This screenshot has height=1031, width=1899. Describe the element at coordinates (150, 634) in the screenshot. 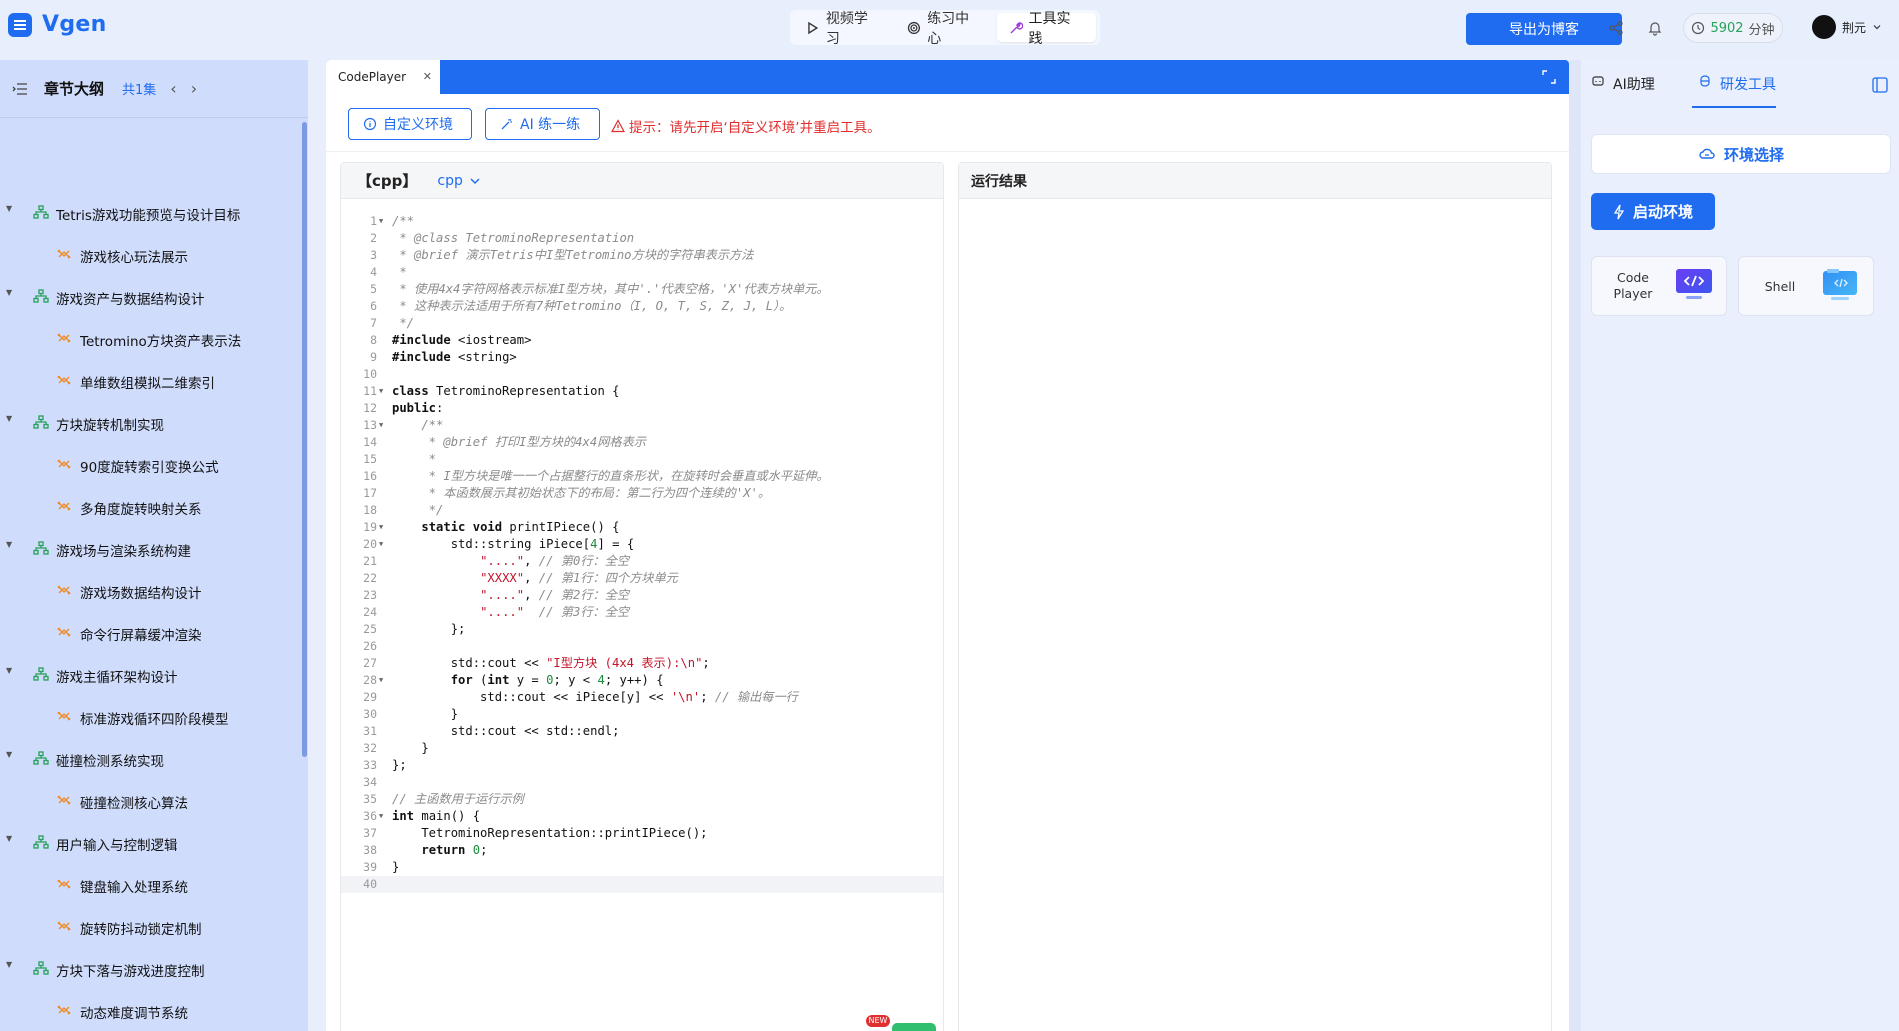

I see `outline-section: 命令行屏幕缓冲渲染` at that location.